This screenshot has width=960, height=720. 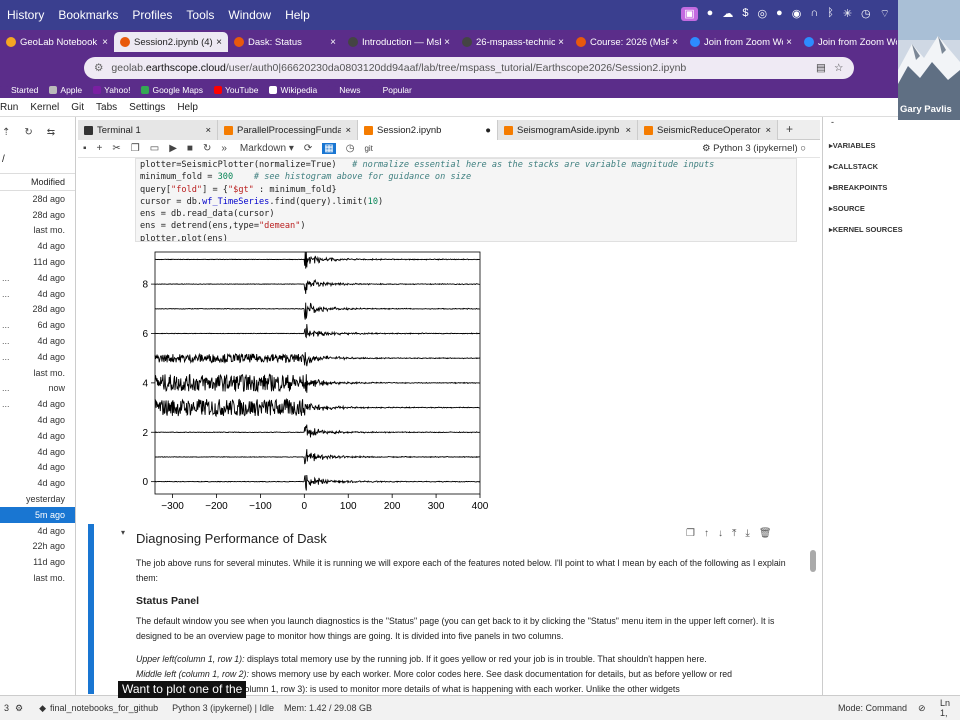 What do you see at coordinates (267, 148) in the screenshot?
I see `cell-type-select: Markdown ▾` at bounding box center [267, 148].